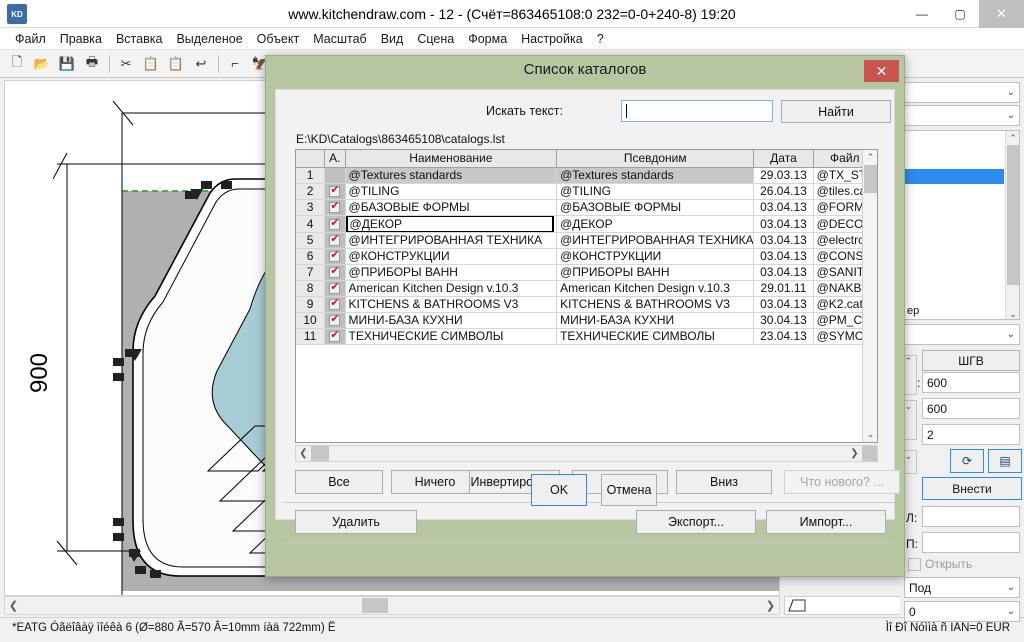 The width and height of the screenshot is (1024, 642). What do you see at coordinates (962, 115) in the screenshot?
I see `family-select: ⌄` at bounding box center [962, 115].